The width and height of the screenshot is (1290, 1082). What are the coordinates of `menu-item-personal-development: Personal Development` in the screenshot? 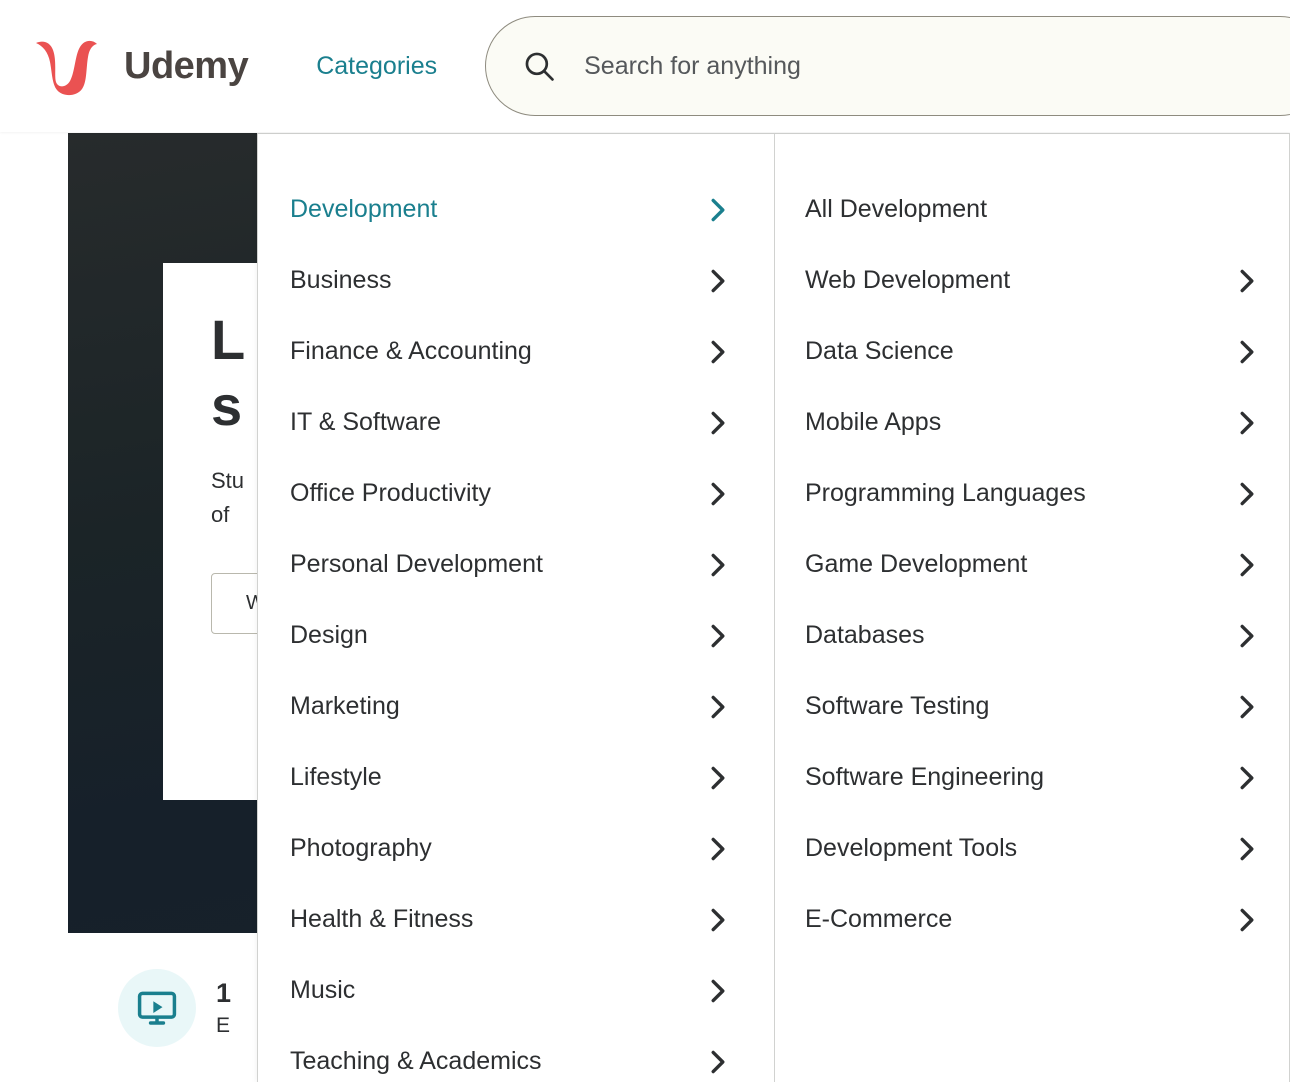 It's located at (516, 564).